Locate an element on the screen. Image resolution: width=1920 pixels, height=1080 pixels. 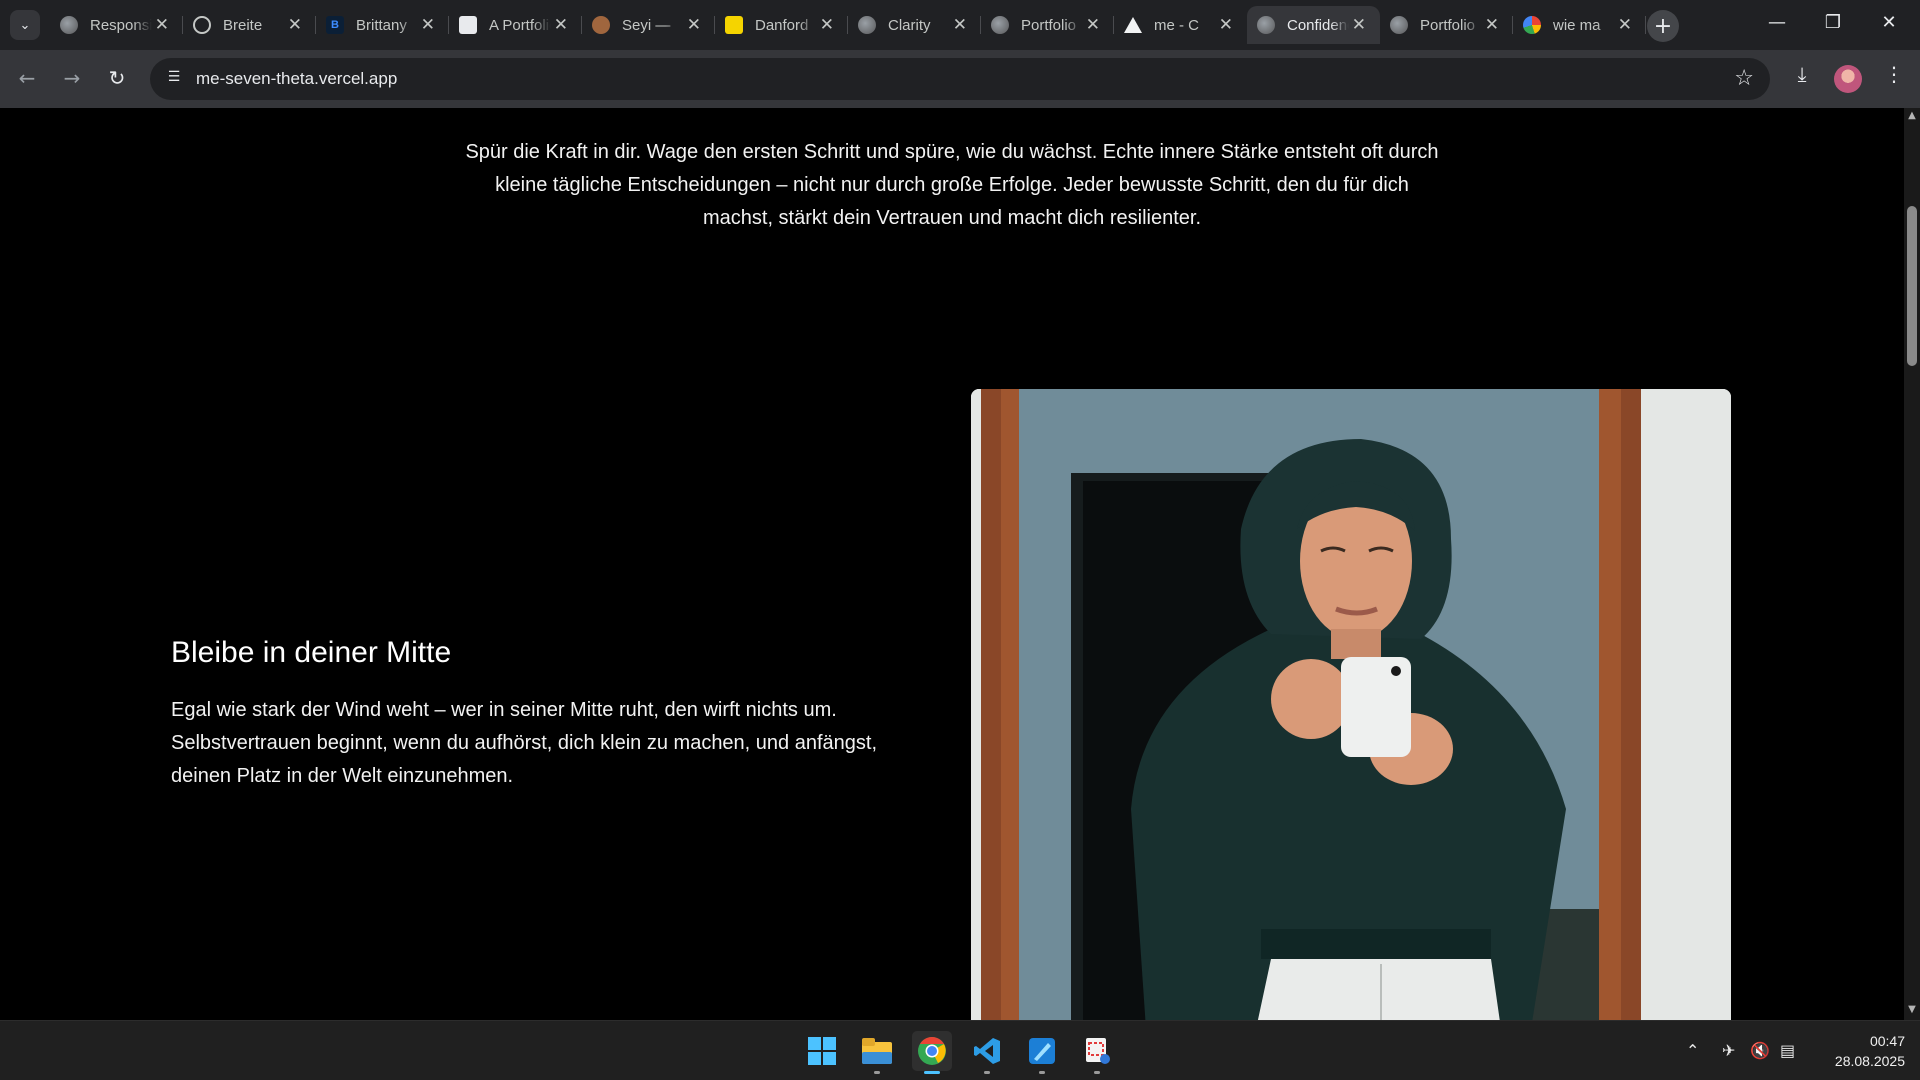
tab: B Brittany ✕ is located at coordinates (382, 25).